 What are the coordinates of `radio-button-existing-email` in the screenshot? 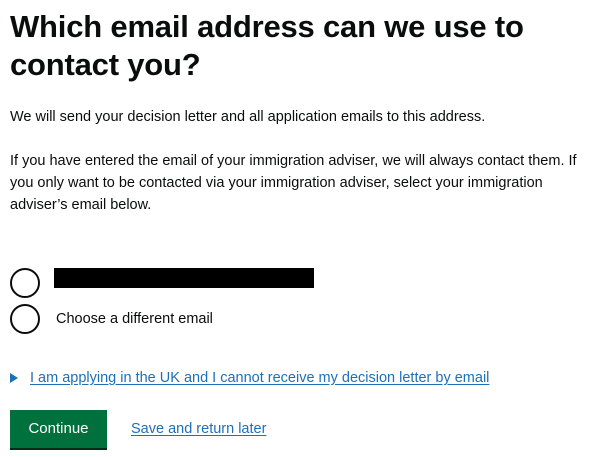 It's located at (25, 283).